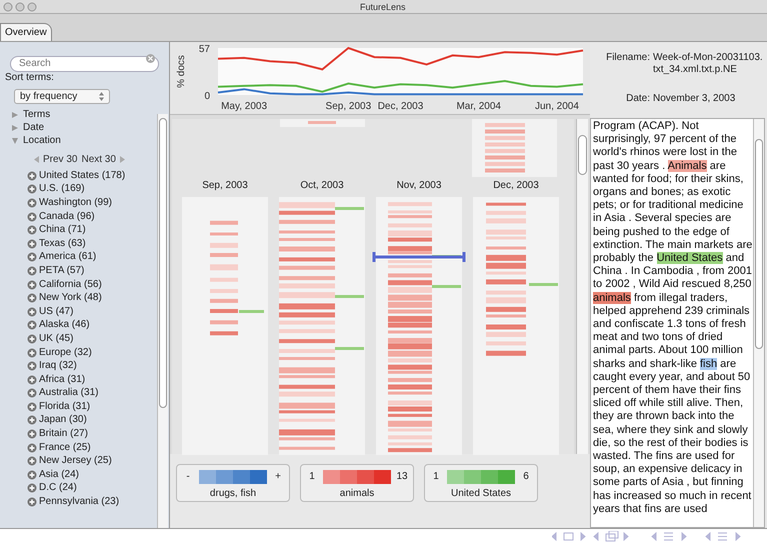 This screenshot has width=767, height=543. What do you see at coordinates (708, 64) in the screenshot?
I see `filename-value: Week-of-Mon-20031103.txt_34.xml.txt.p.NE` at bounding box center [708, 64].